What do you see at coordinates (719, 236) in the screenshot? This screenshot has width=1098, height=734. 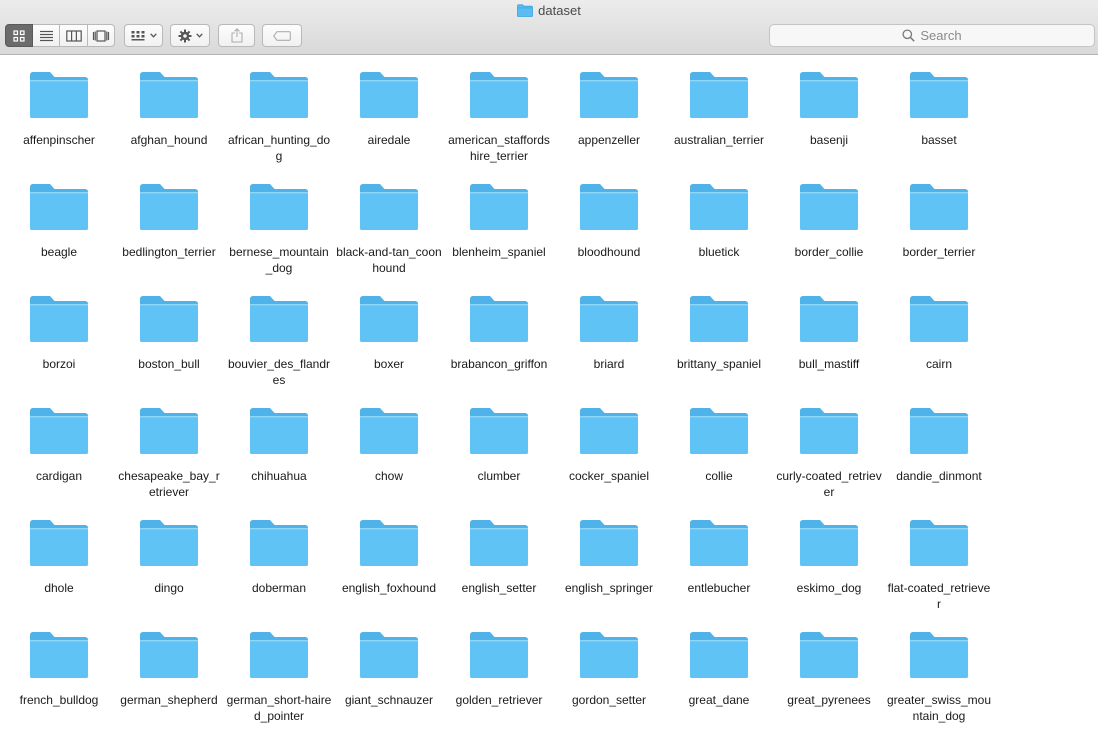 I see `folder-item: bluetick` at bounding box center [719, 236].